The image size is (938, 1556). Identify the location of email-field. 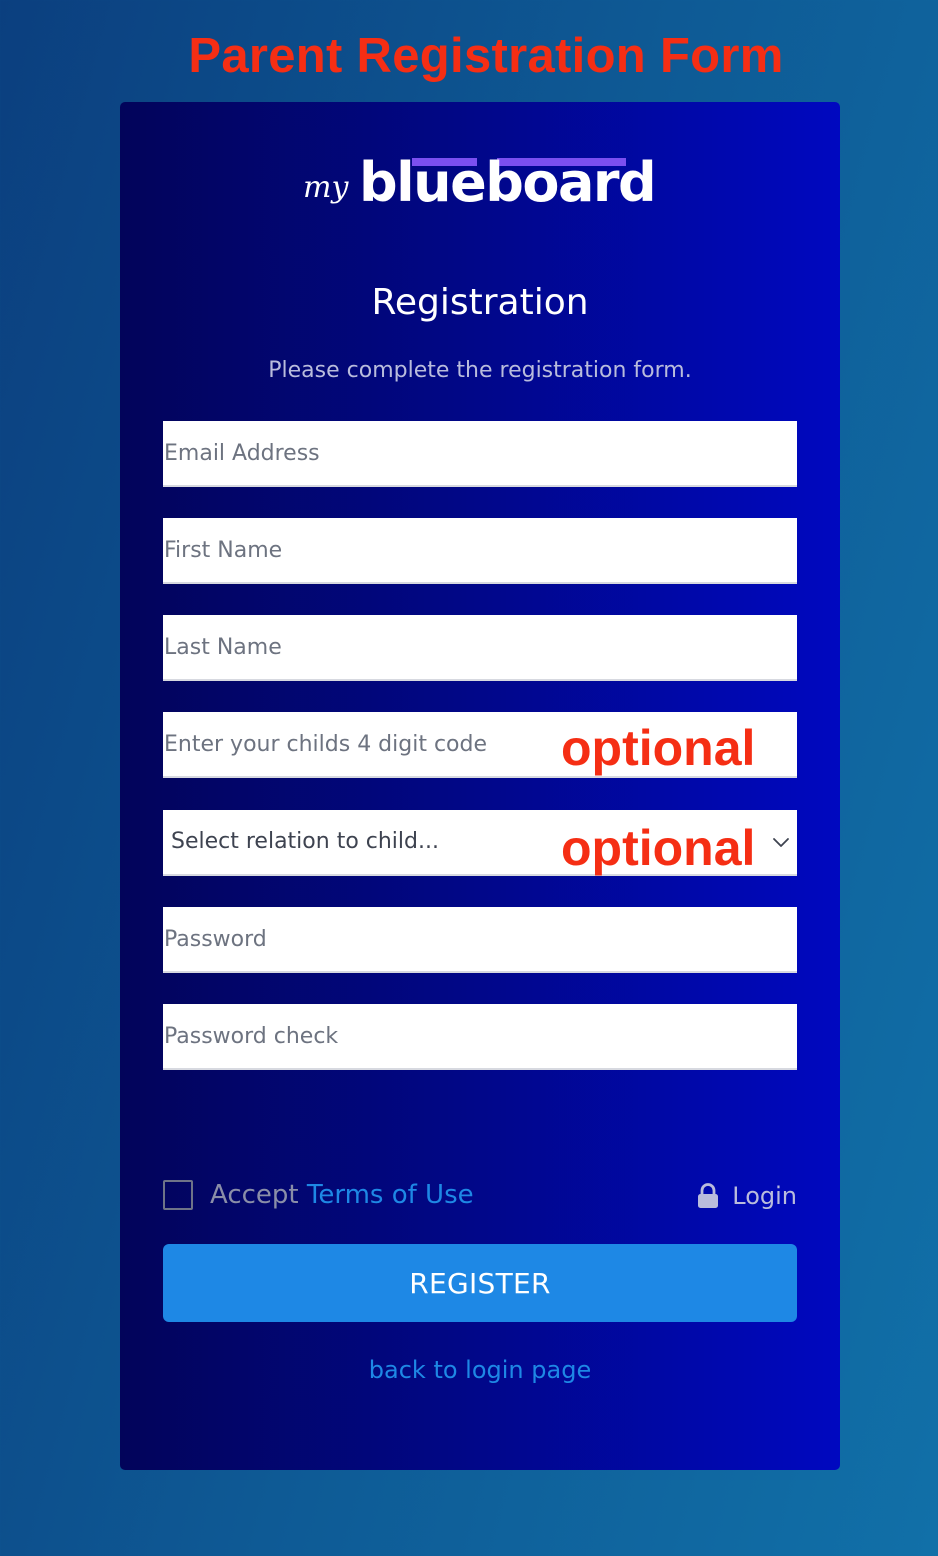
(480, 454).